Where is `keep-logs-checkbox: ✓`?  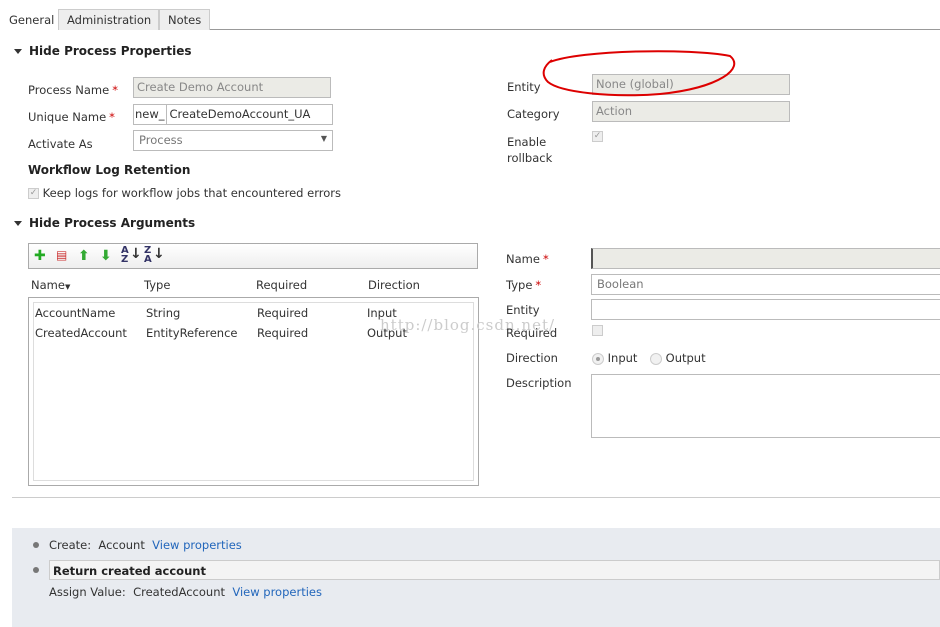 keep-logs-checkbox: ✓ is located at coordinates (33, 193).